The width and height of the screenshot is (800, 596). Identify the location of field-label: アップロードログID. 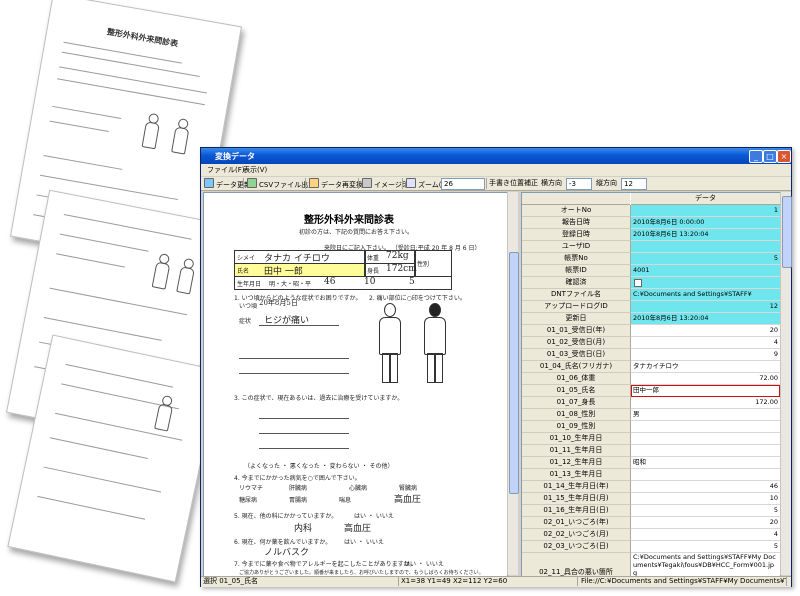
(576, 307).